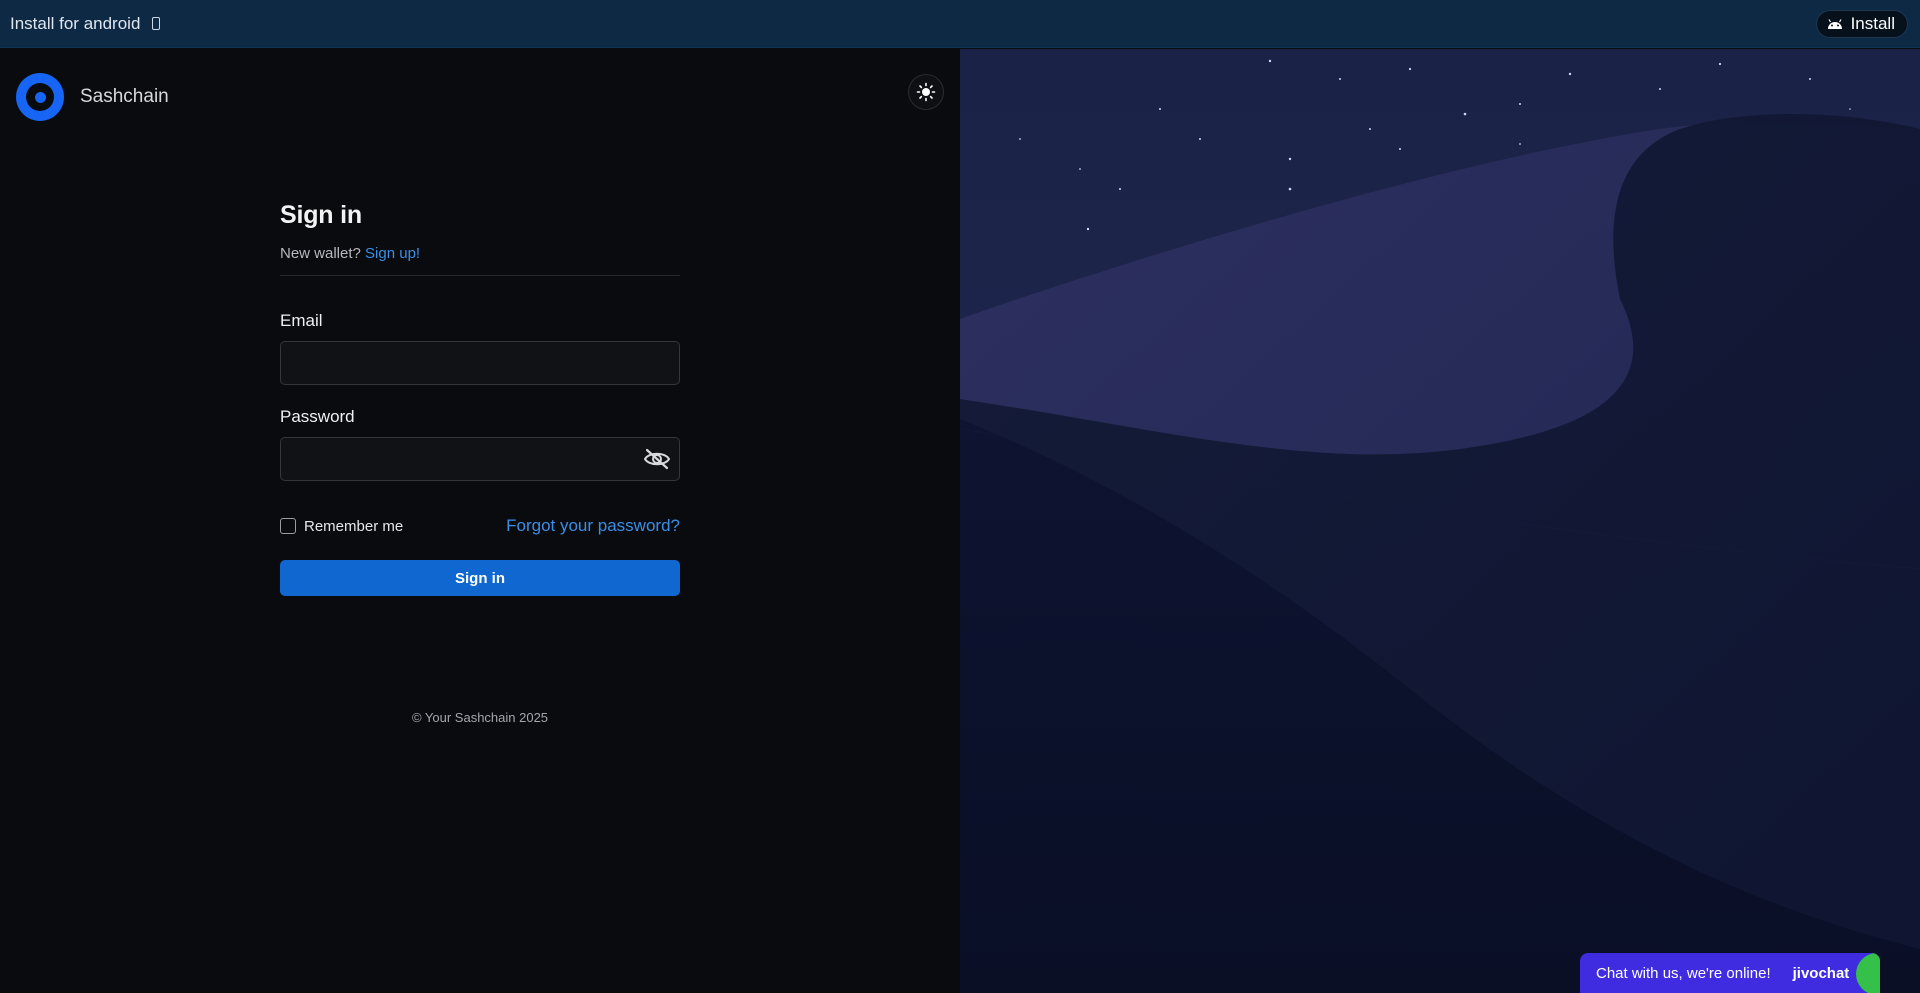  Describe the element at coordinates (40, 97) in the screenshot. I see `brand-logo` at that location.